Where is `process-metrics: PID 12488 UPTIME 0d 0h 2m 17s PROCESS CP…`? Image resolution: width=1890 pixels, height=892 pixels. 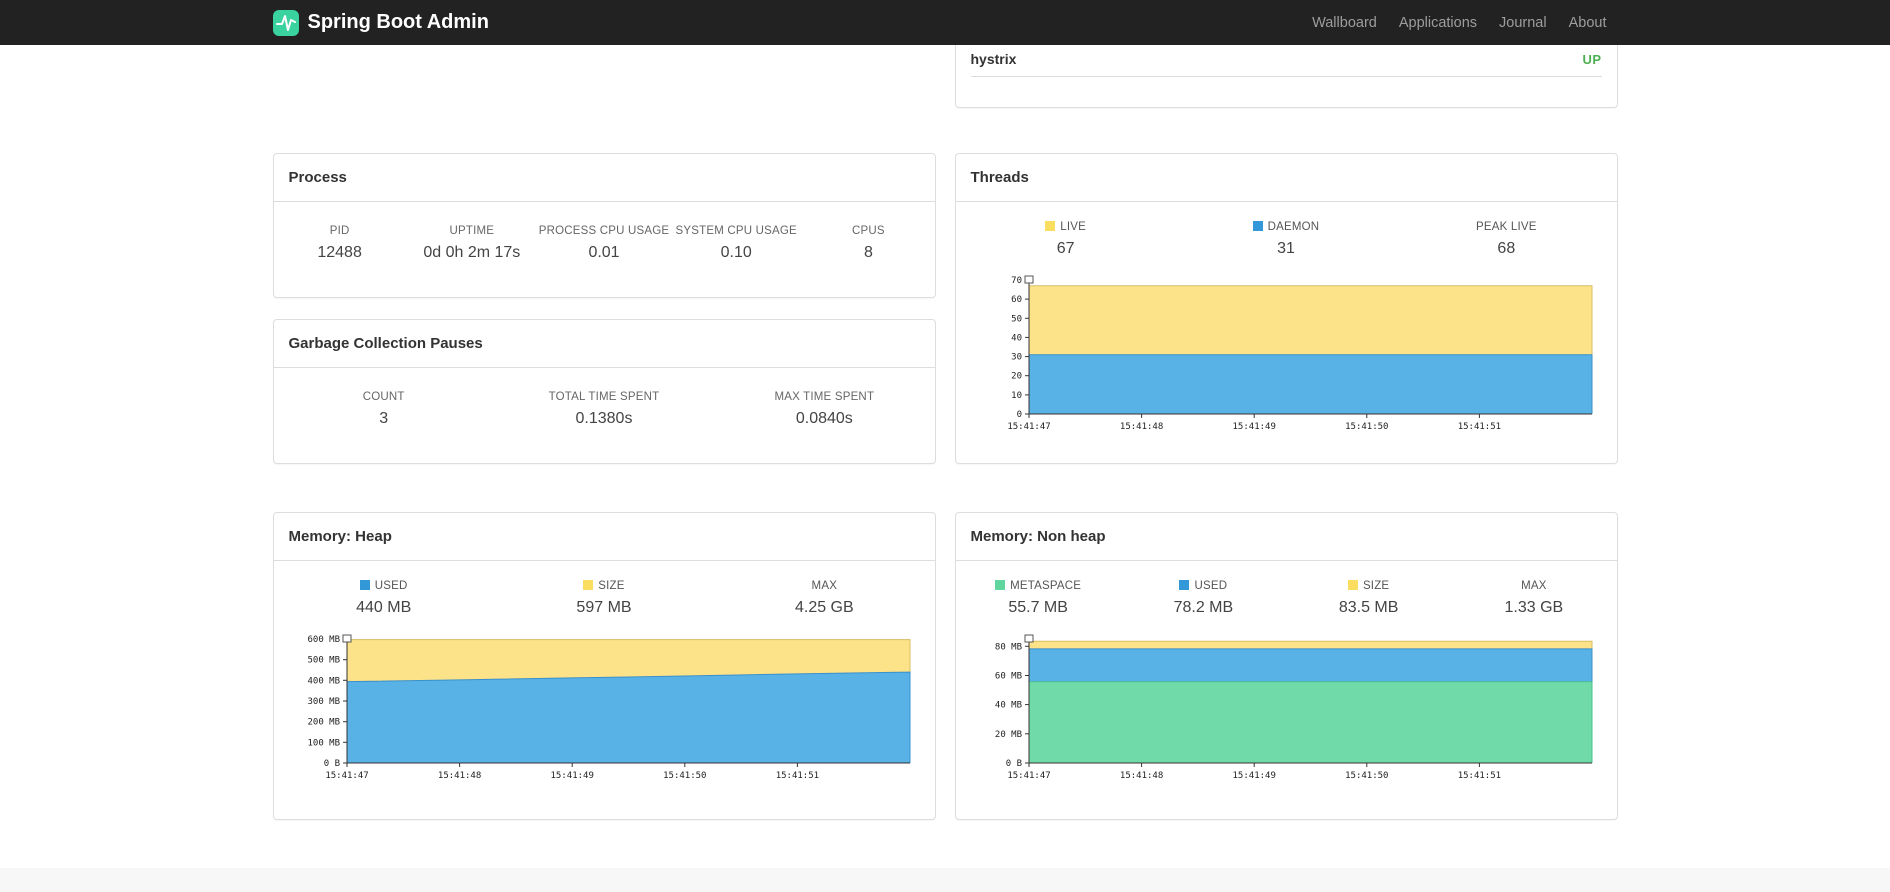 process-metrics: PID 12488 UPTIME 0d 0h 2m 17s PROCESS CP… is located at coordinates (604, 232).